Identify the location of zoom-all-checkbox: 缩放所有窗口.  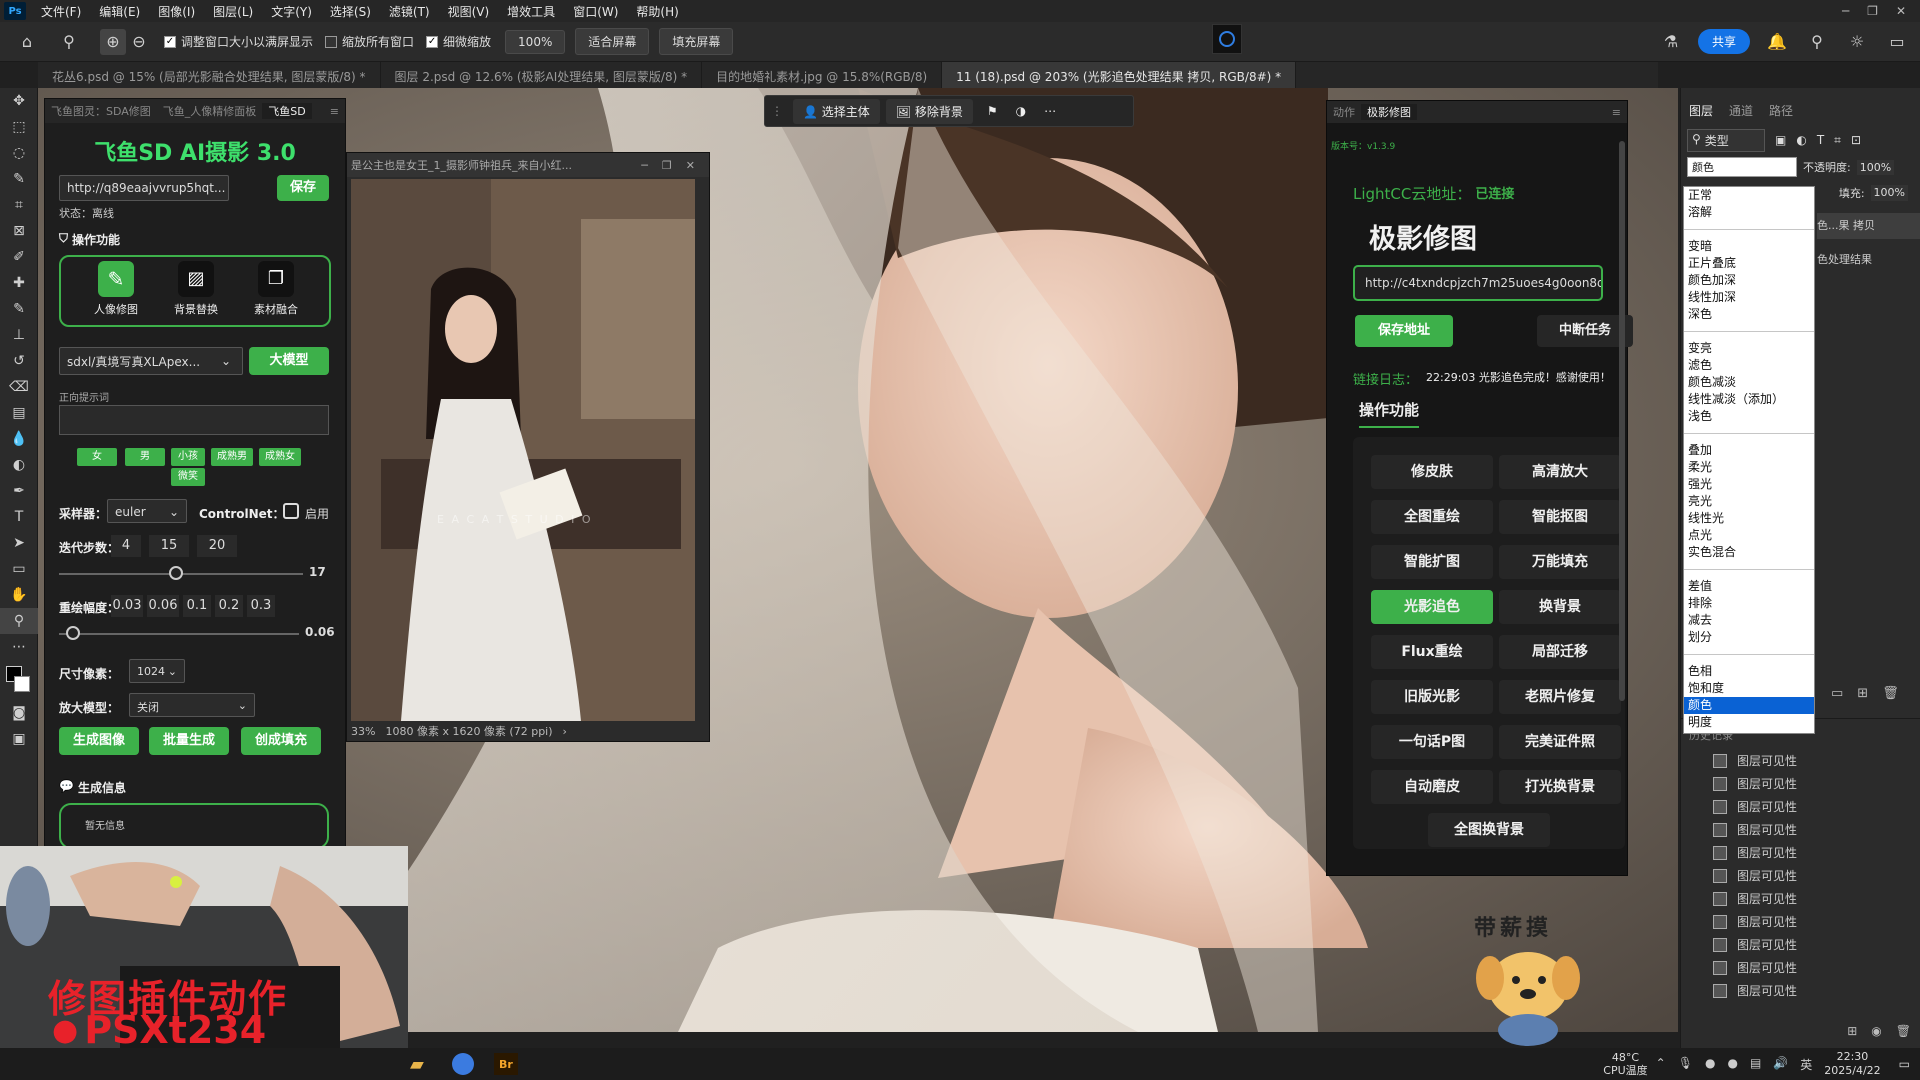
(369, 41).